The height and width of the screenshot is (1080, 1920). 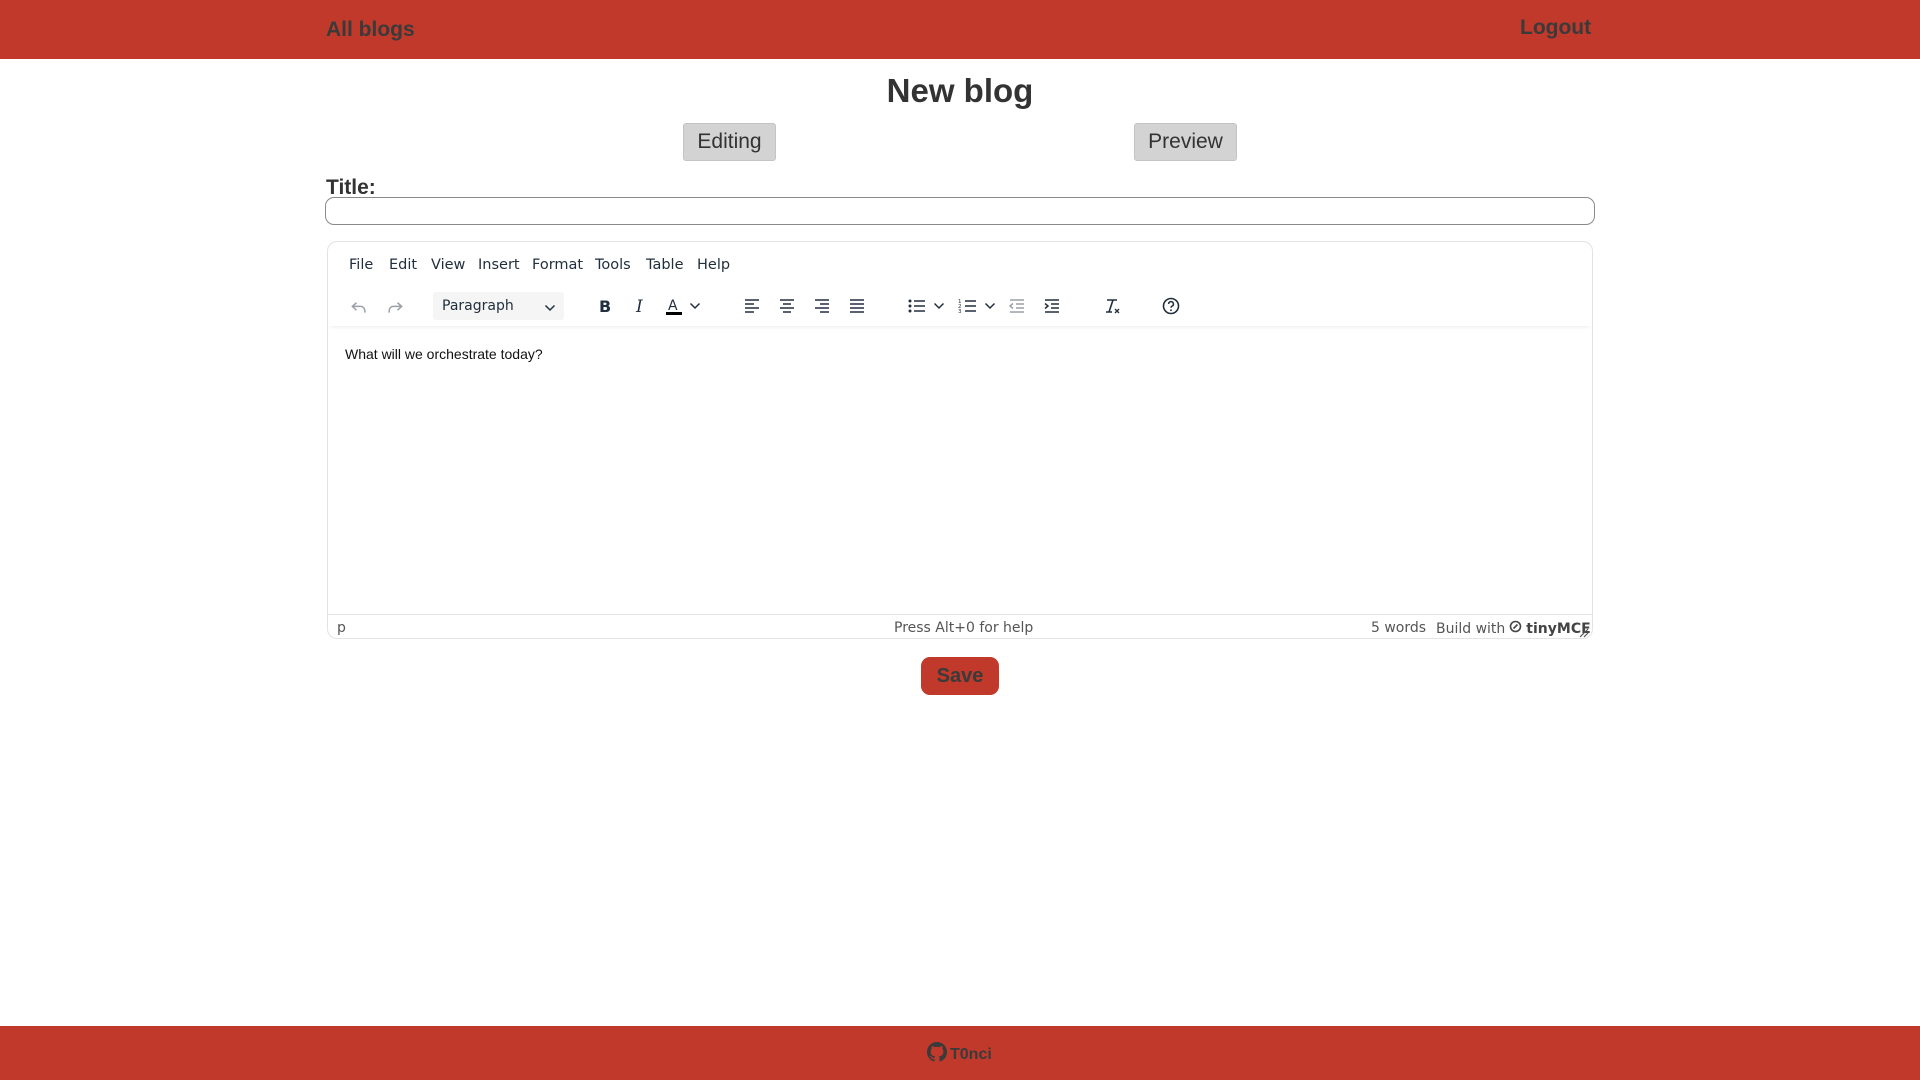 What do you see at coordinates (448, 265) in the screenshot?
I see `menu-view: View` at bounding box center [448, 265].